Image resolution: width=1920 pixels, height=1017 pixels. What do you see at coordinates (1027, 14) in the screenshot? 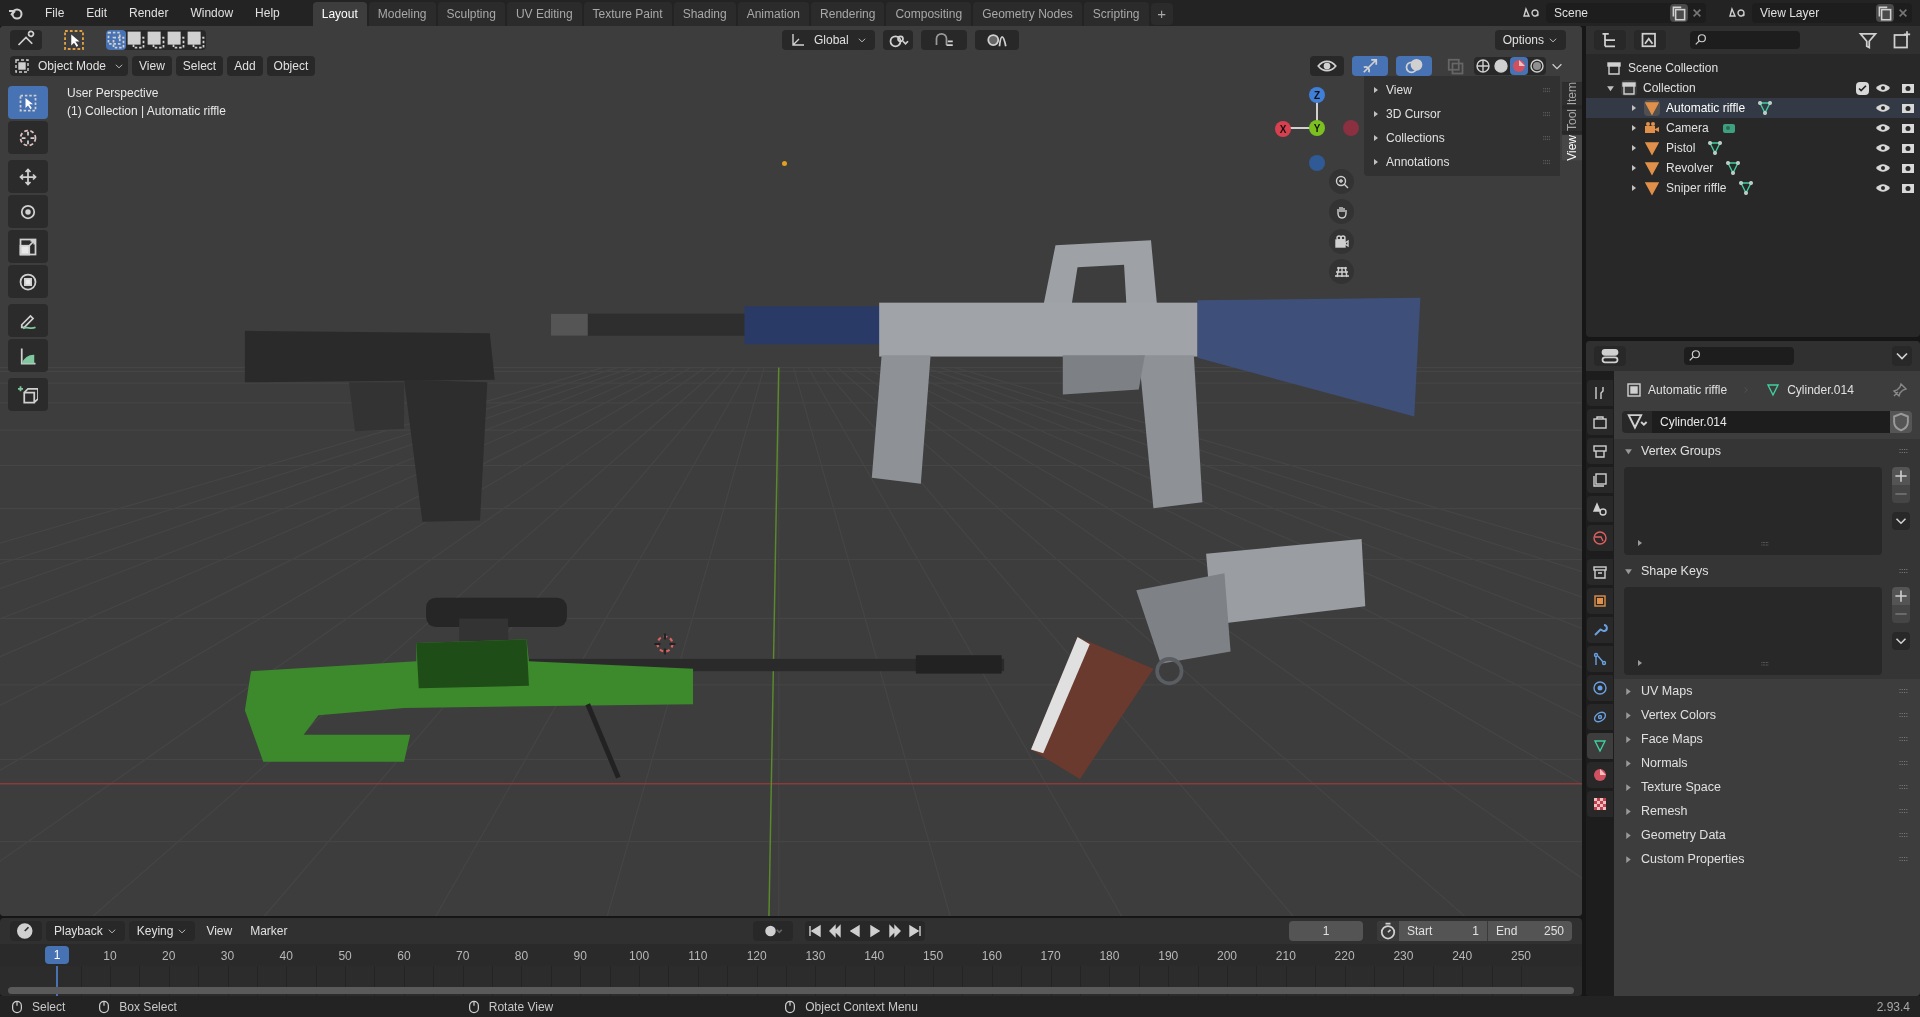
I see `workspace-tab: Geometry Nodes` at bounding box center [1027, 14].